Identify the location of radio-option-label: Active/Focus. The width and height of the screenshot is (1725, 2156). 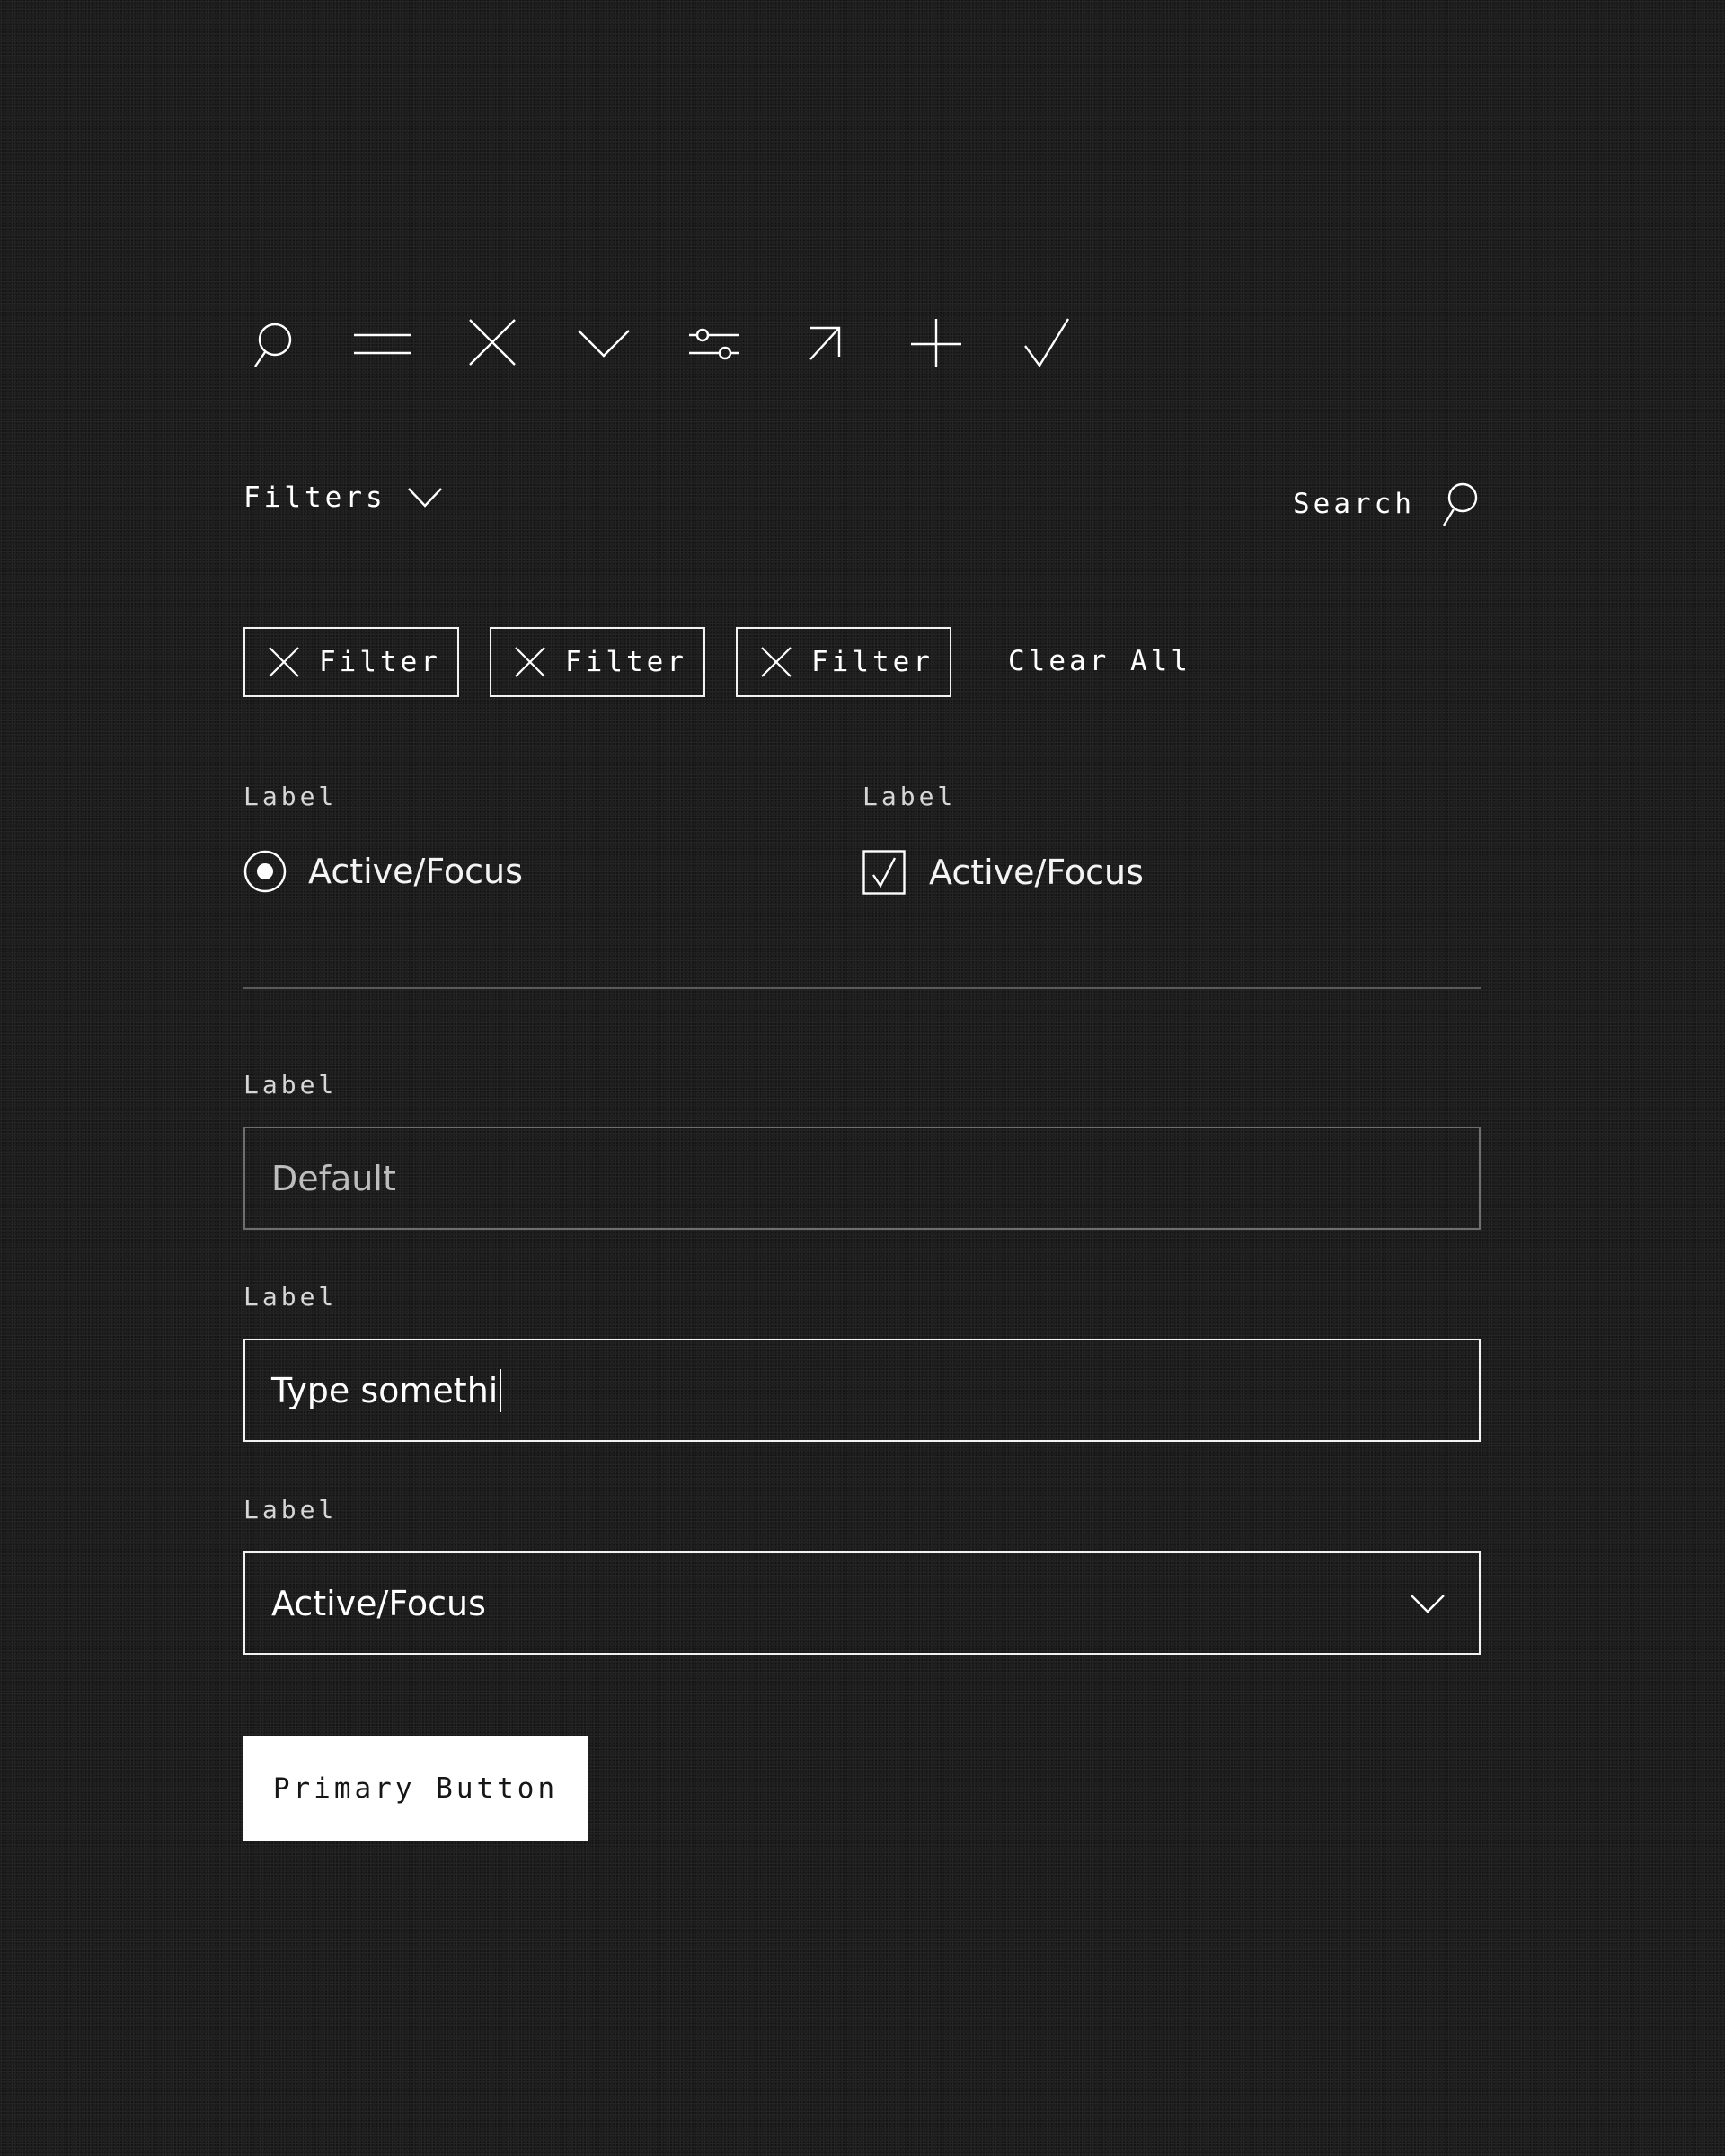
(415, 872).